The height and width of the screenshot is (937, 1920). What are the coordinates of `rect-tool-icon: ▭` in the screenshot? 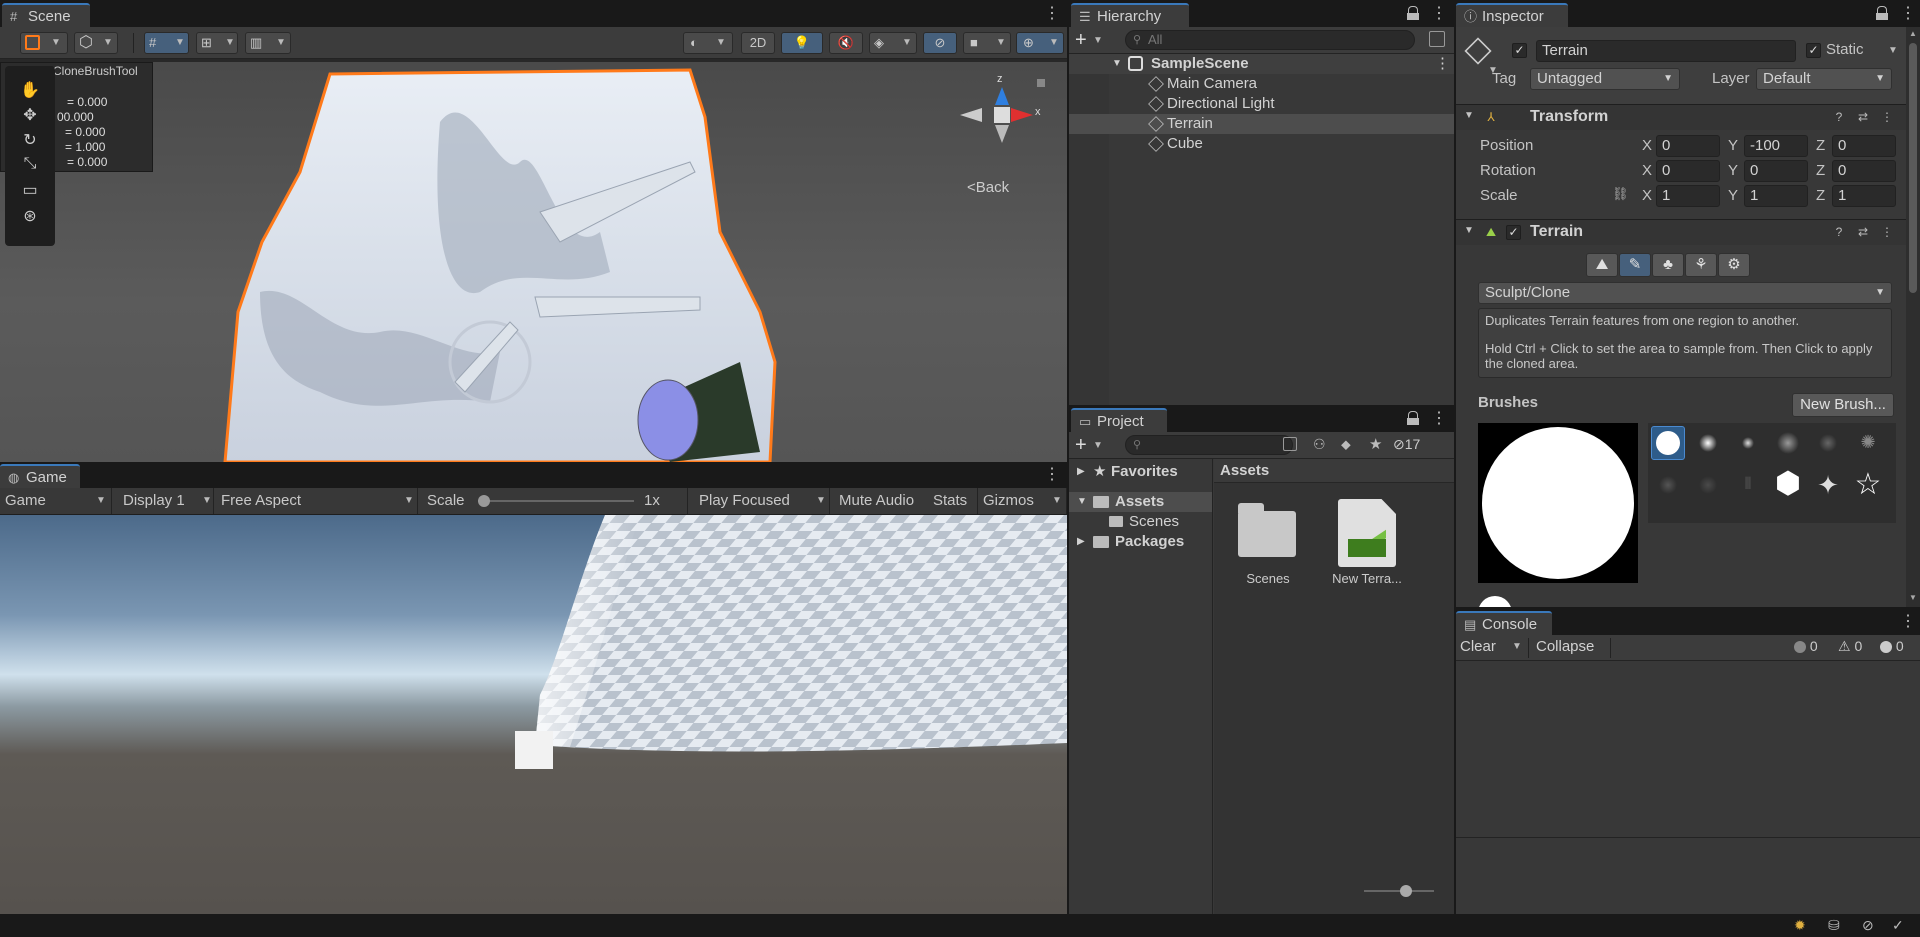 It's located at (30, 191).